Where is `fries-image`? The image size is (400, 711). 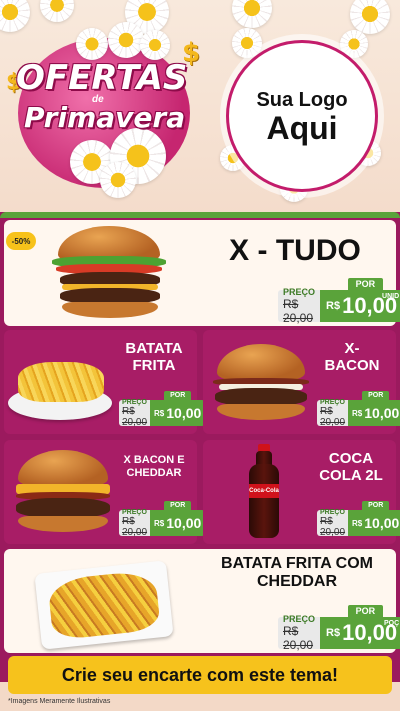 fries-image is located at coordinates (62, 387).